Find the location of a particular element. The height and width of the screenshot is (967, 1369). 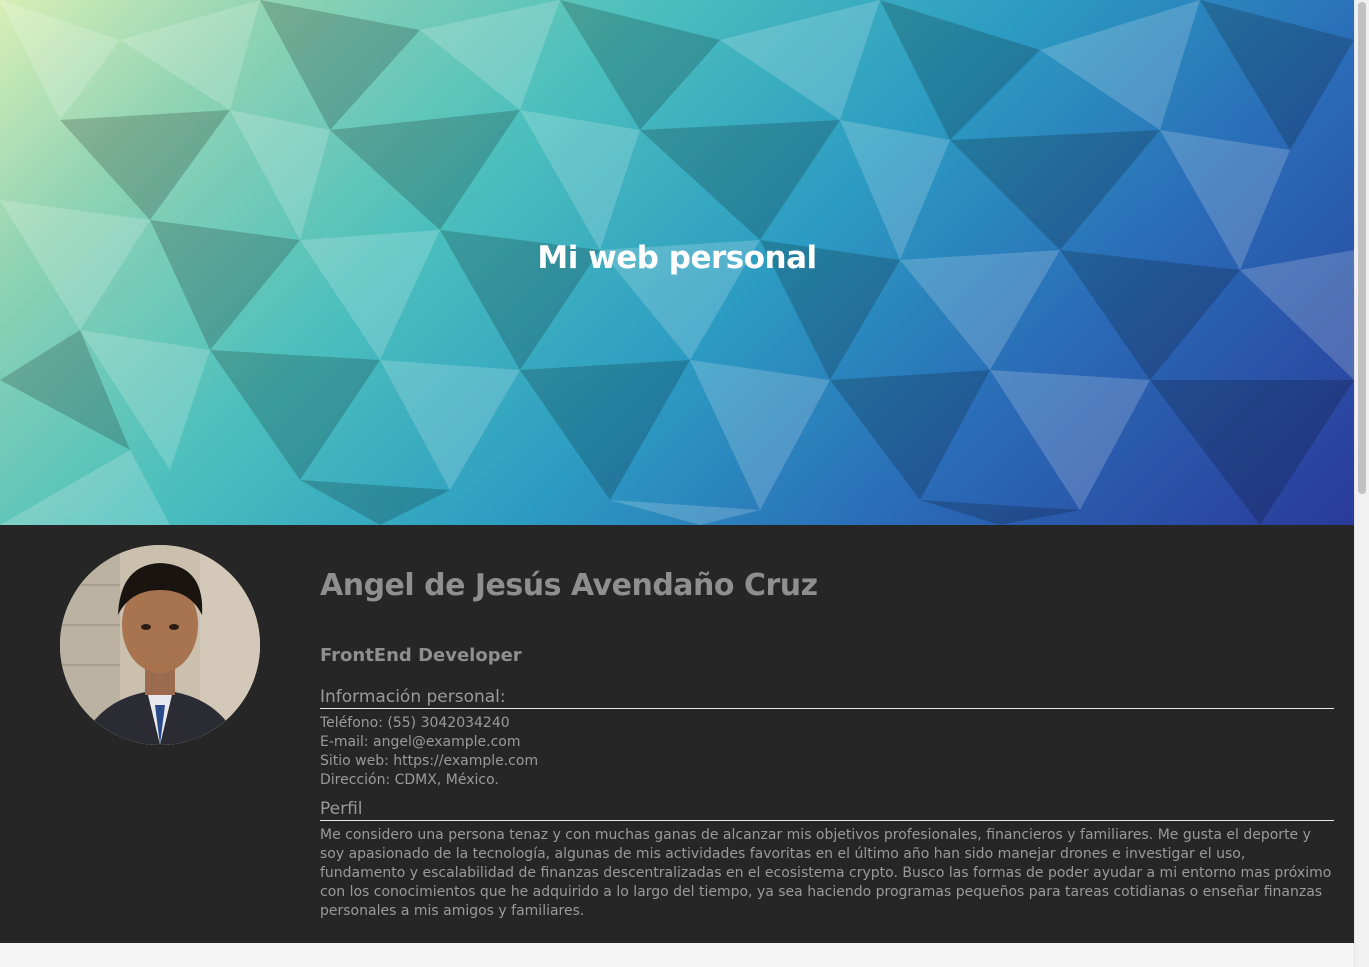

hero-title: Mi web personal is located at coordinates (677, 258).